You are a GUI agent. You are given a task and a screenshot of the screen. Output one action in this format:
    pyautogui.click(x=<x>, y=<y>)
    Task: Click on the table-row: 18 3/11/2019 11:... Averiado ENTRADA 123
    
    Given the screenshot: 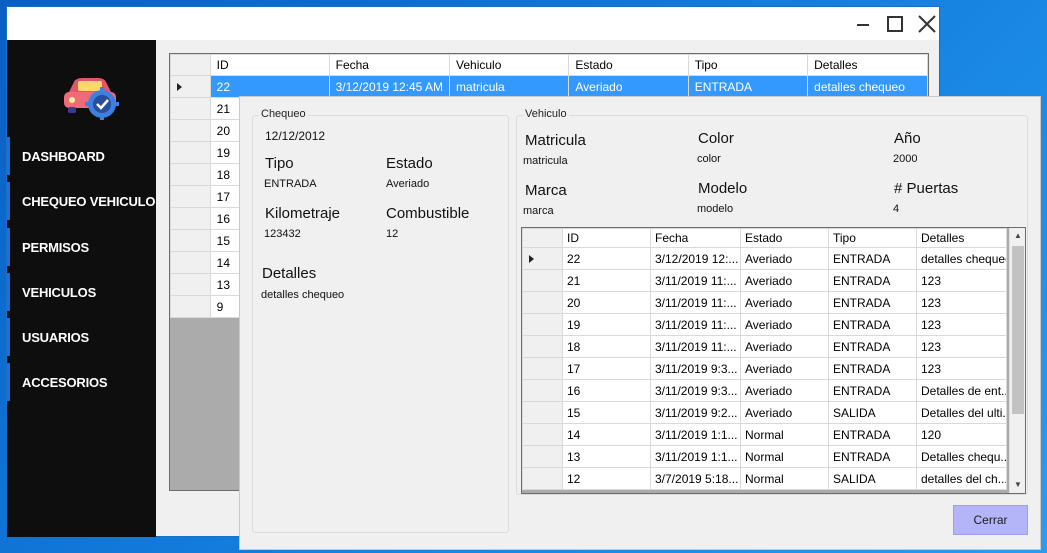 What is the action you would take?
    pyautogui.click(x=764, y=346)
    